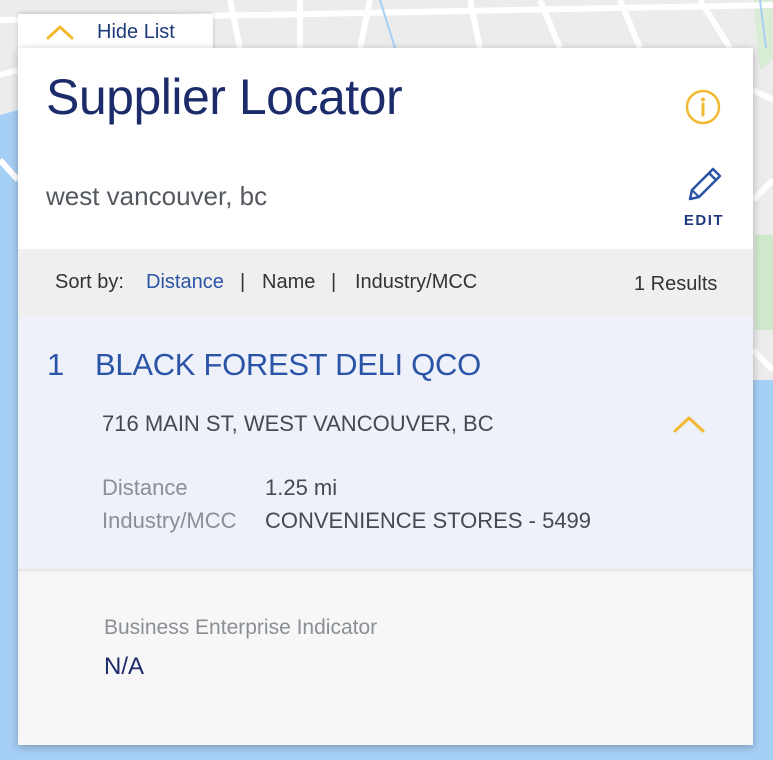 Image resolution: width=773 pixels, height=760 pixels. Describe the element at coordinates (145, 487) in the screenshot. I see `distance-label: Distance` at that location.